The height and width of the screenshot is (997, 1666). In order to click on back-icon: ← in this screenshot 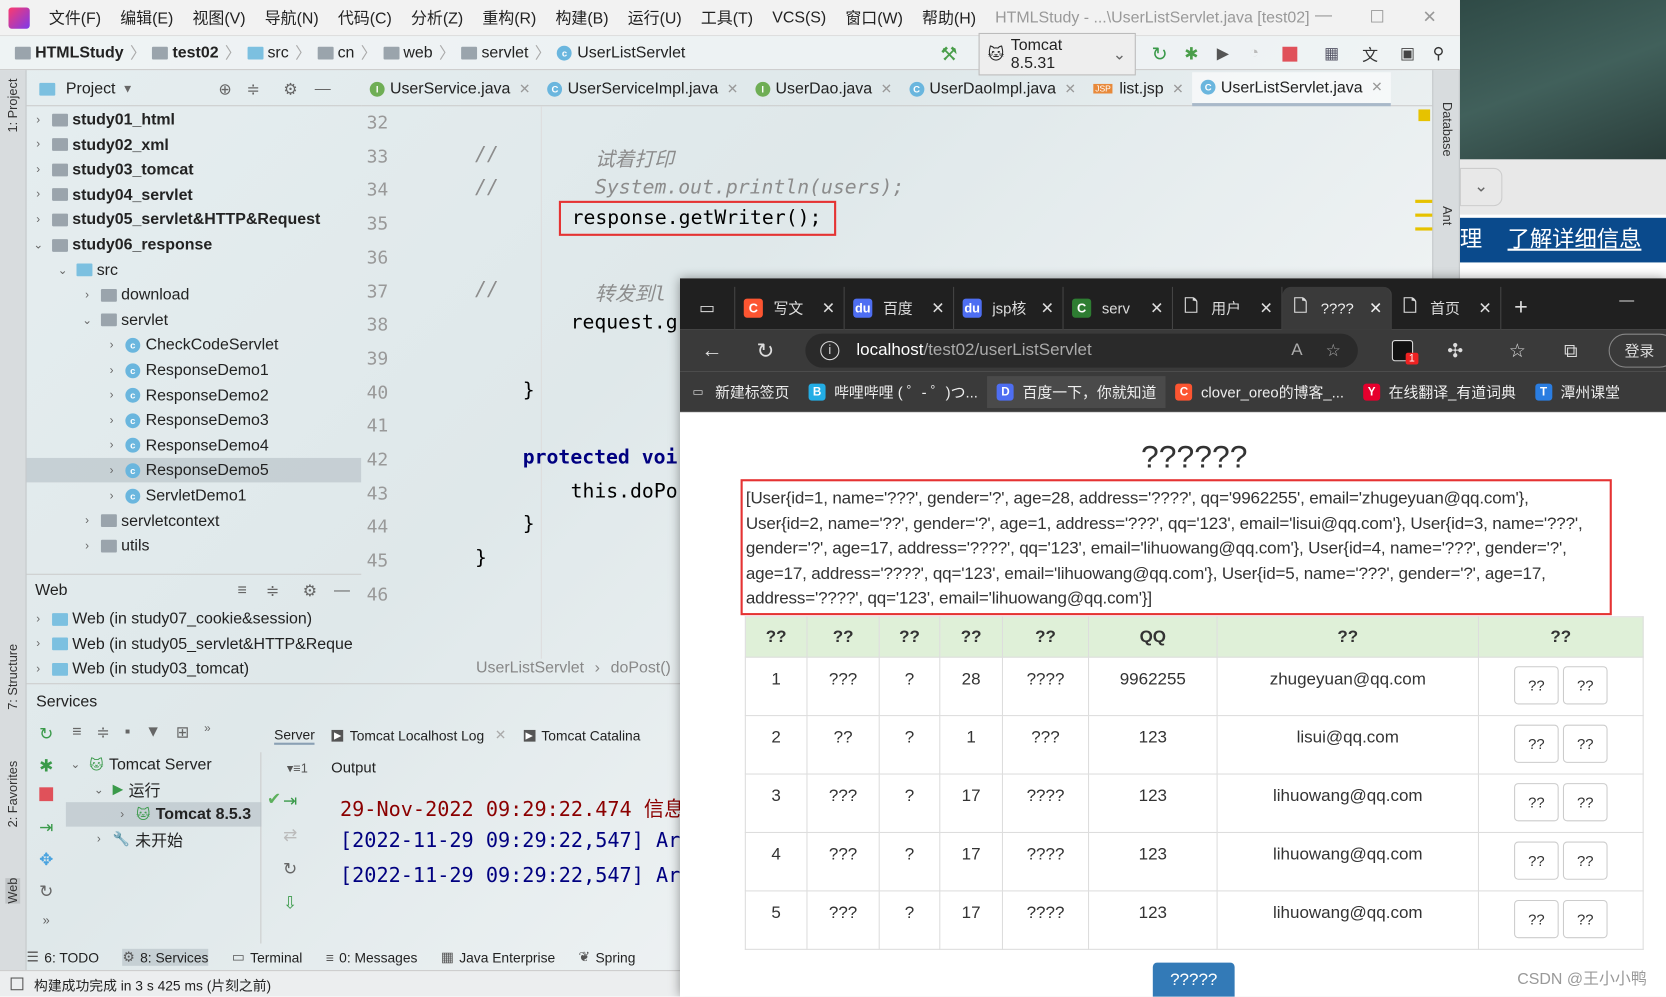, I will do `click(711, 350)`.